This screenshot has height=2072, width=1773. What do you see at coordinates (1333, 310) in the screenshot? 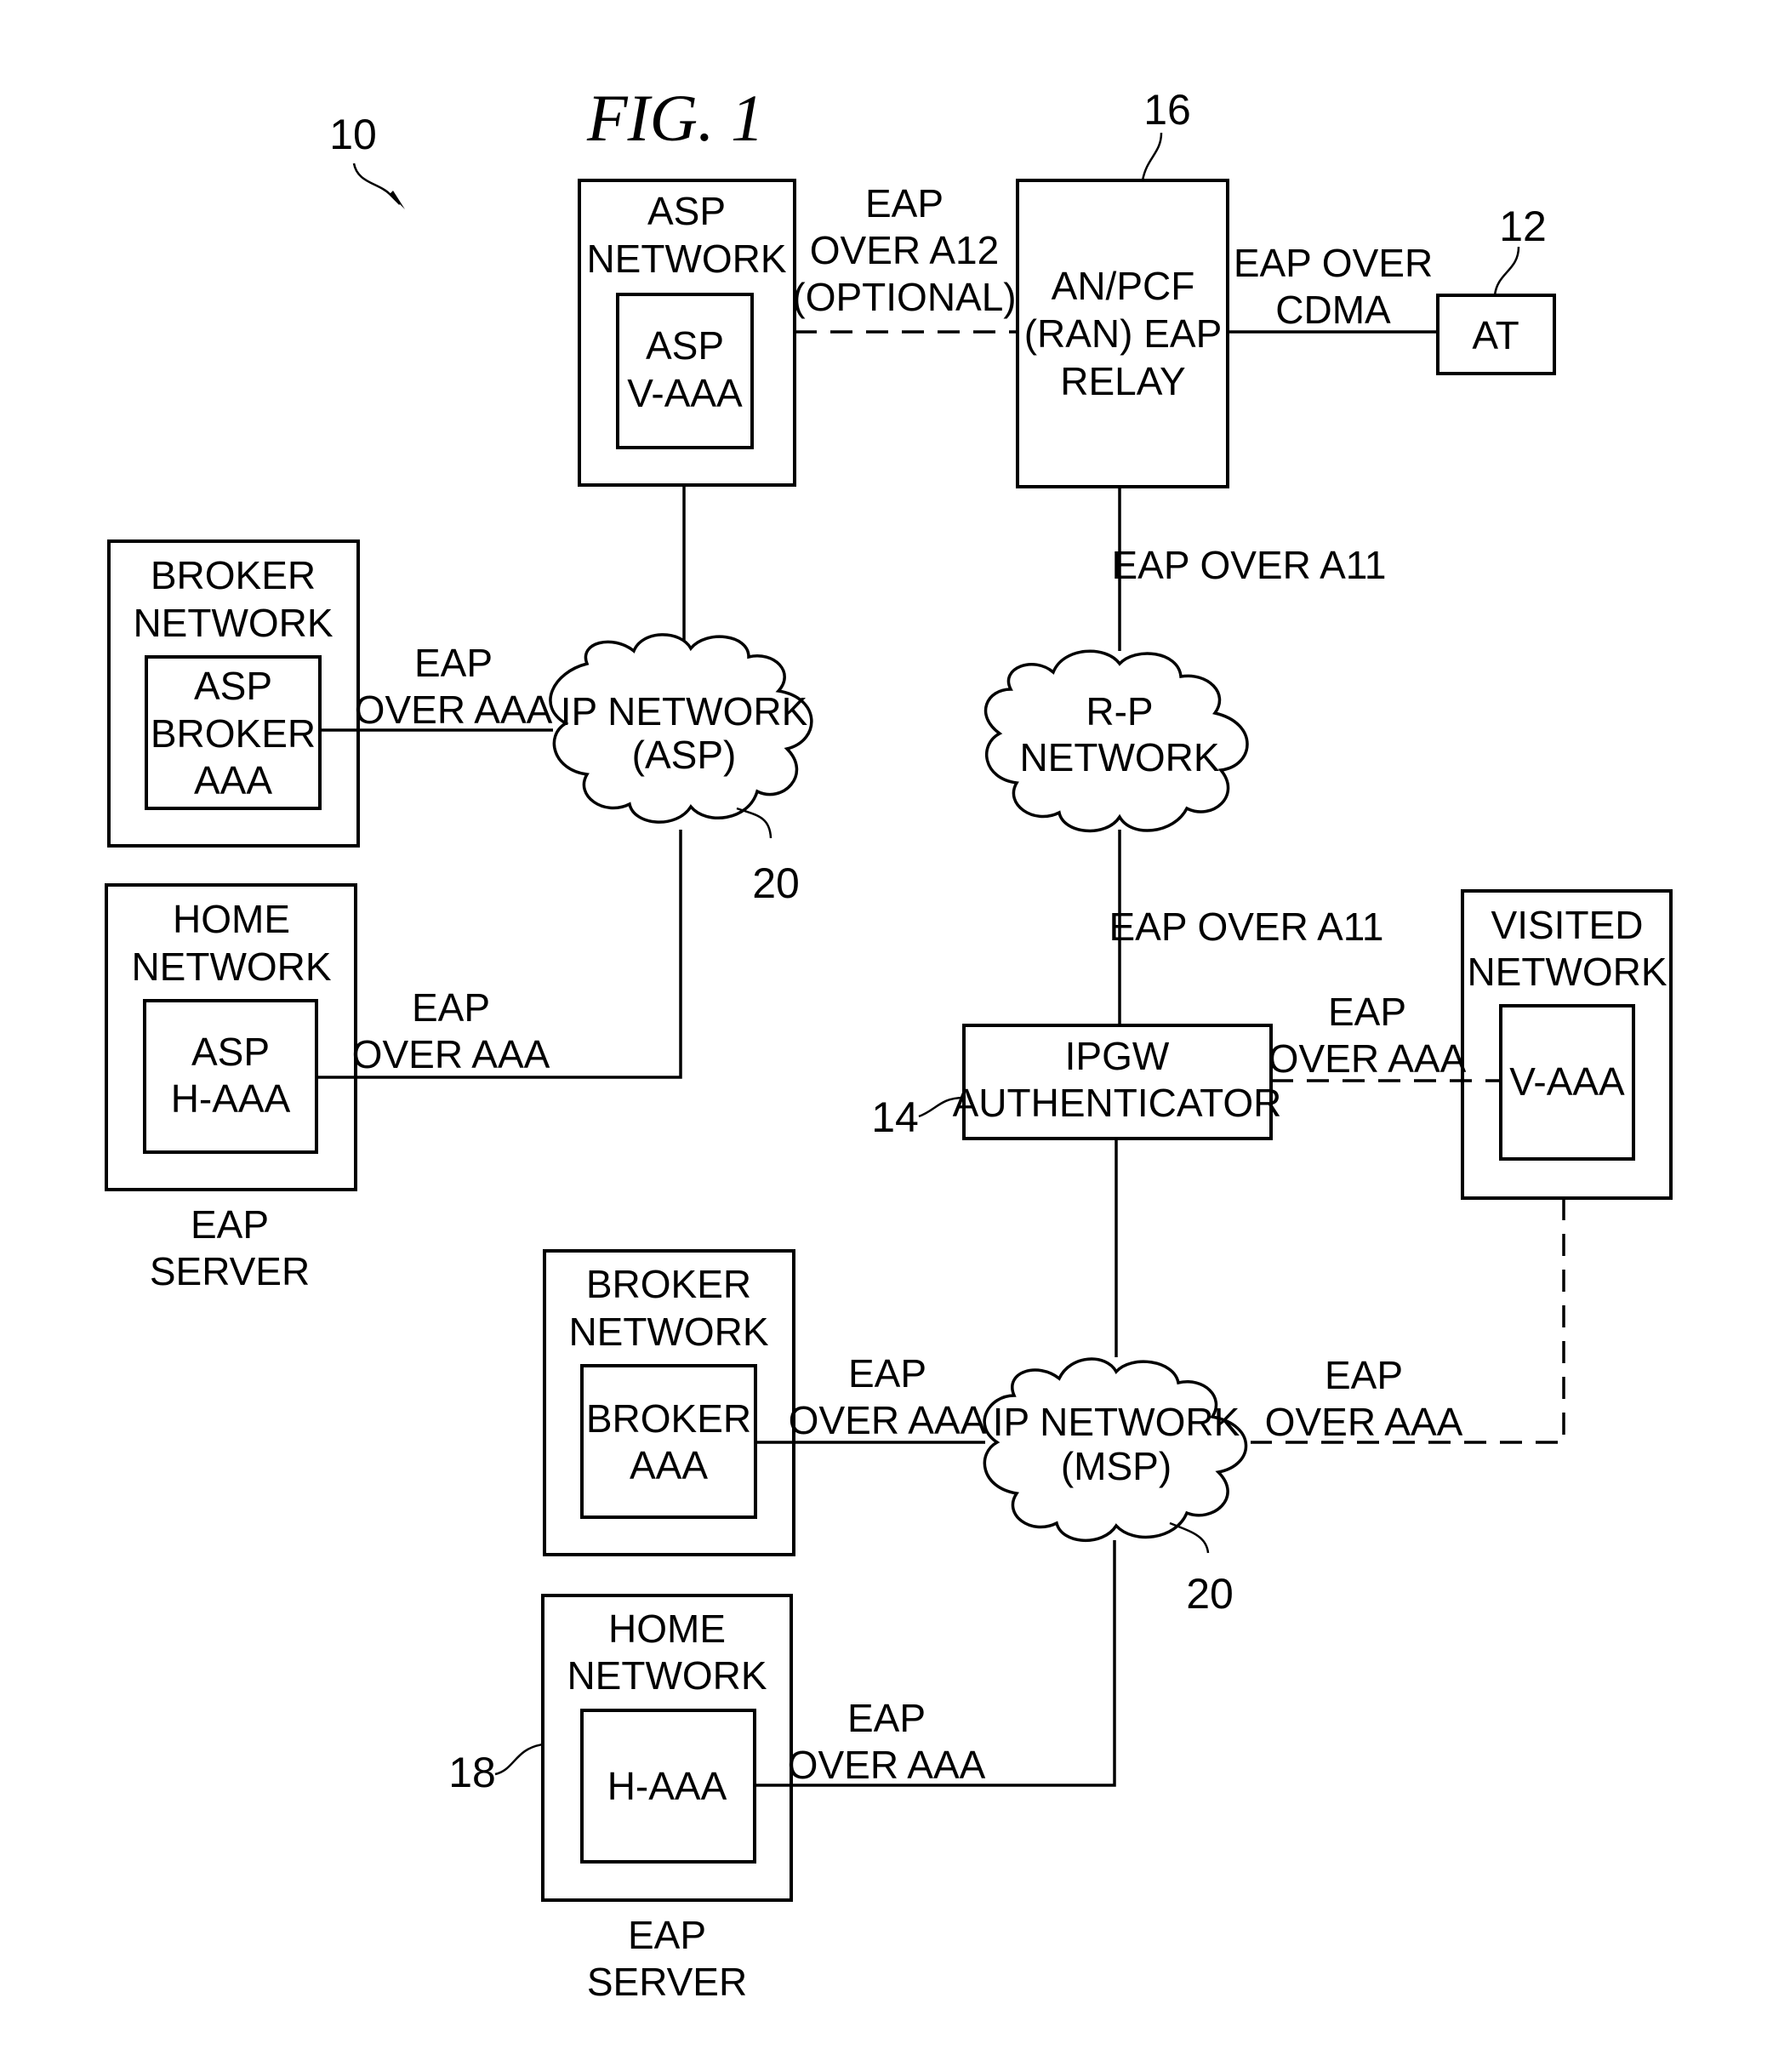
I see `link-label: CDMA` at bounding box center [1333, 310].